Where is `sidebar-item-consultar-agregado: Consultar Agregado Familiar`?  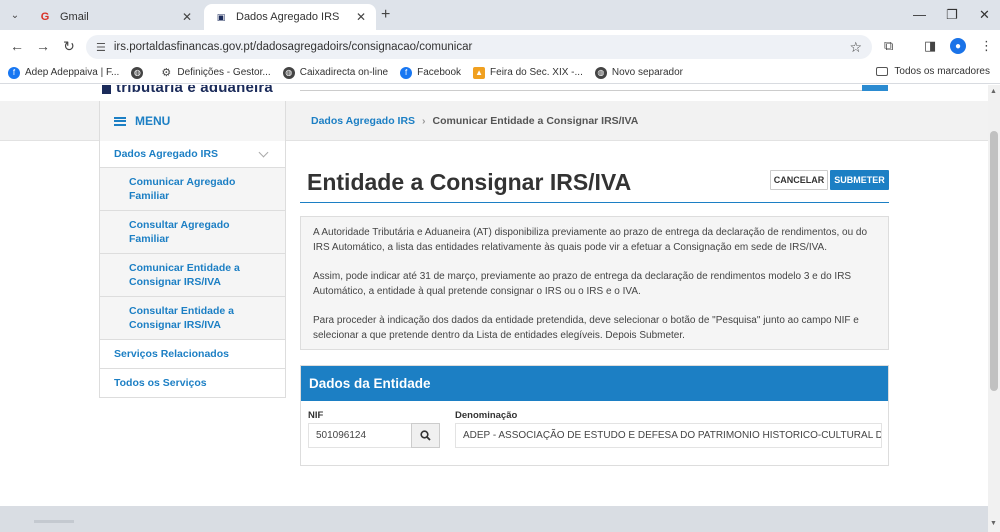 sidebar-item-consultar-agregado: Consultar Agregado Familiar is located at coordinates (192, 232).